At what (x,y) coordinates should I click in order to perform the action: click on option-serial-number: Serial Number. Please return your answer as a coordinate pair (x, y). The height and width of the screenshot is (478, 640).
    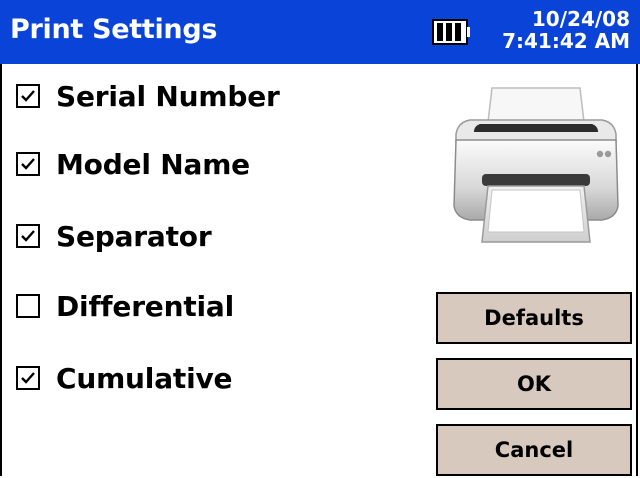
    Looking at the image, I should click on (148, 96).